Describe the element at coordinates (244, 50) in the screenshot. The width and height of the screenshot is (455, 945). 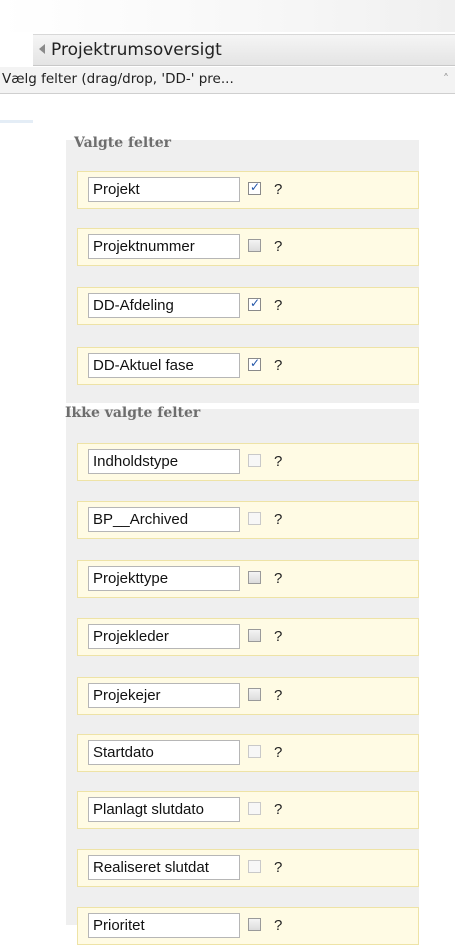
I see `pane-header: Projektrumsoversigt` at that location.